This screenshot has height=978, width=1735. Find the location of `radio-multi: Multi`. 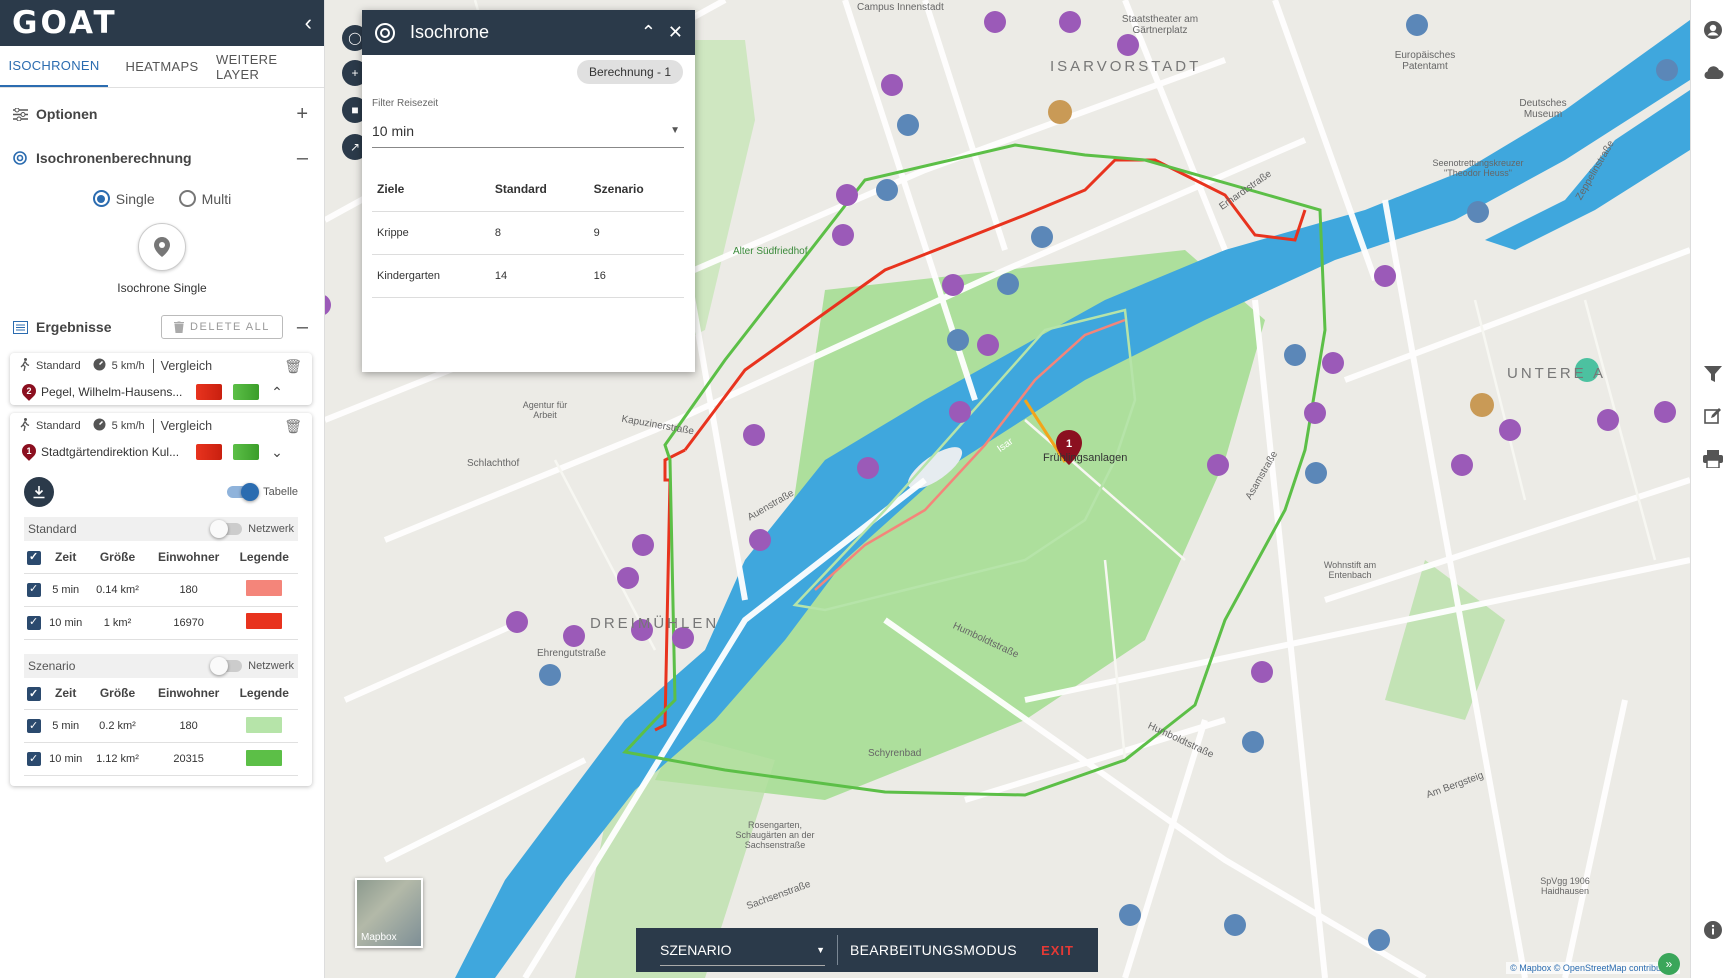

radio-multi: Multi is located at coordinates (204, 198).